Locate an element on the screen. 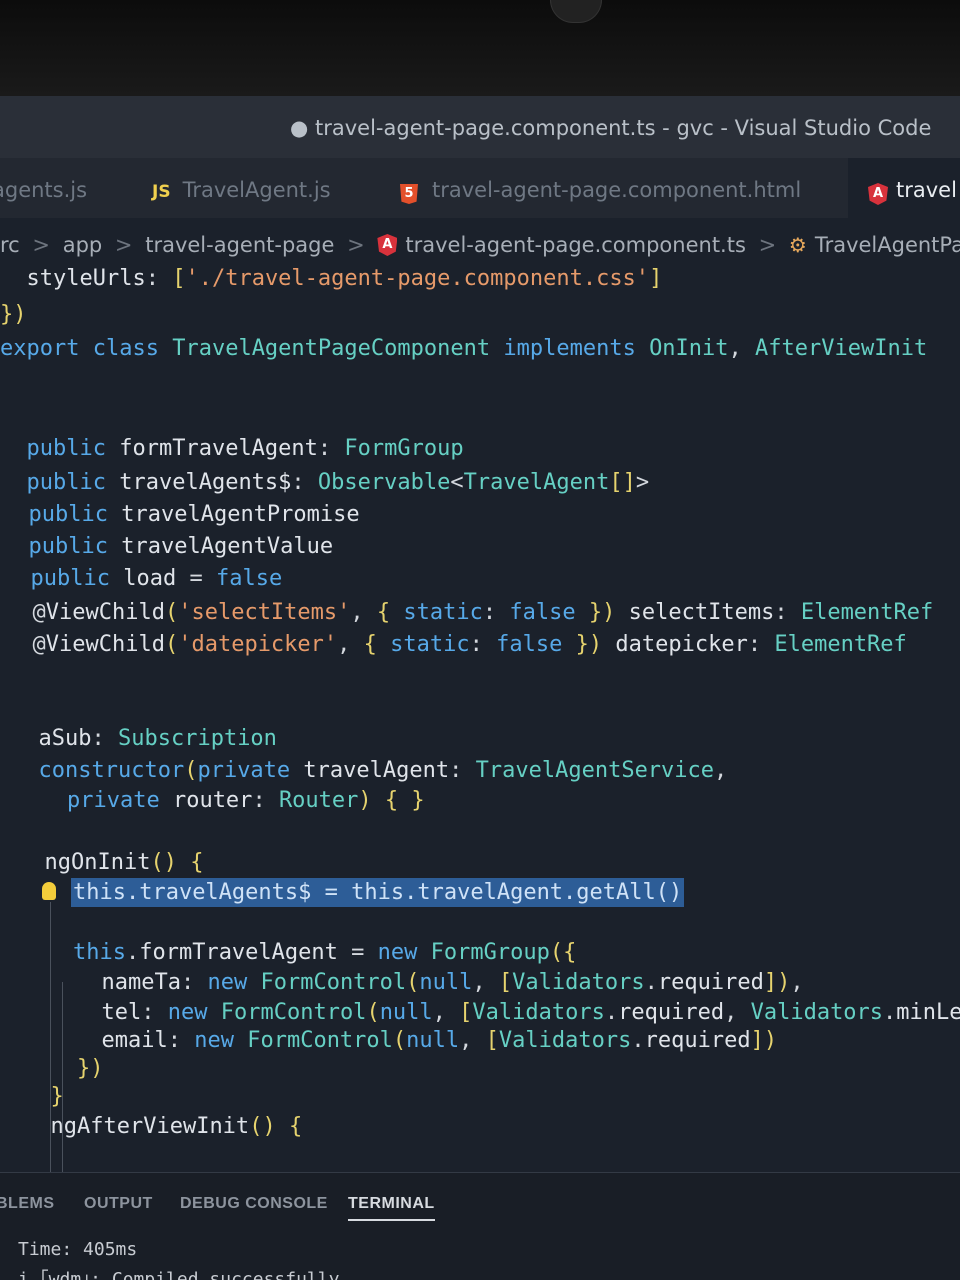 The height and width of the screenshot is (1280, 960). tab-label: travel-agent-page.component.html is located at coordinates (617, 190).